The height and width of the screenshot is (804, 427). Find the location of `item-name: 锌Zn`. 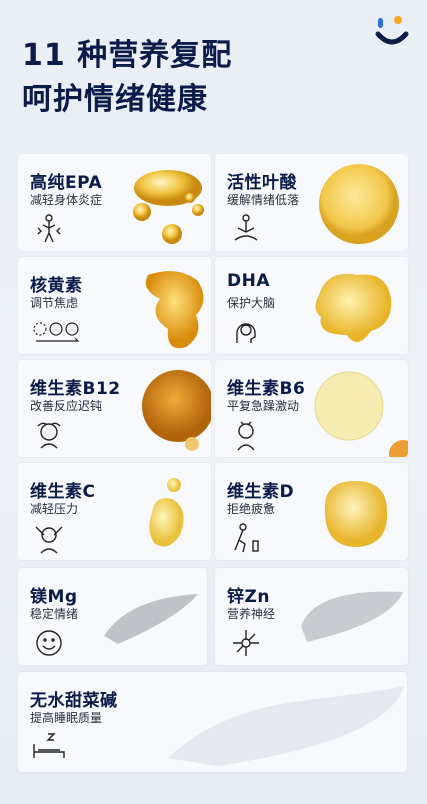

item-name: 锌Zn is located at coordinates (248, 597).